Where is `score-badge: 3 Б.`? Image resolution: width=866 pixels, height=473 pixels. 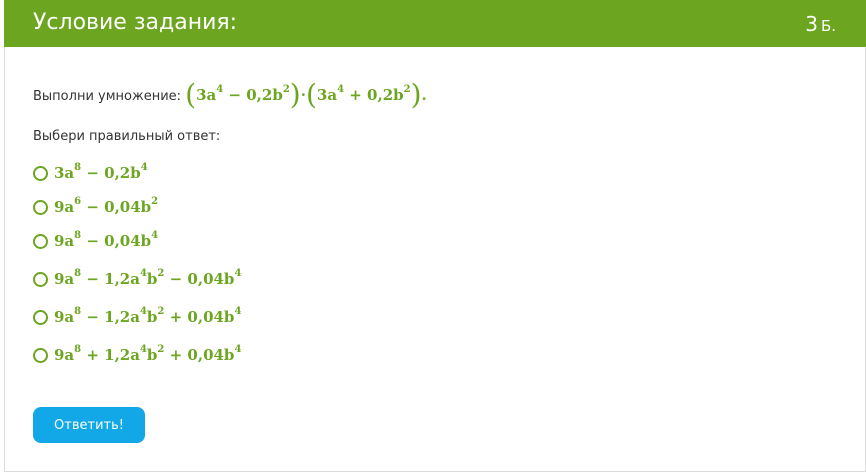
score-badge: 3 Б. is located at coordinates (820, 25).